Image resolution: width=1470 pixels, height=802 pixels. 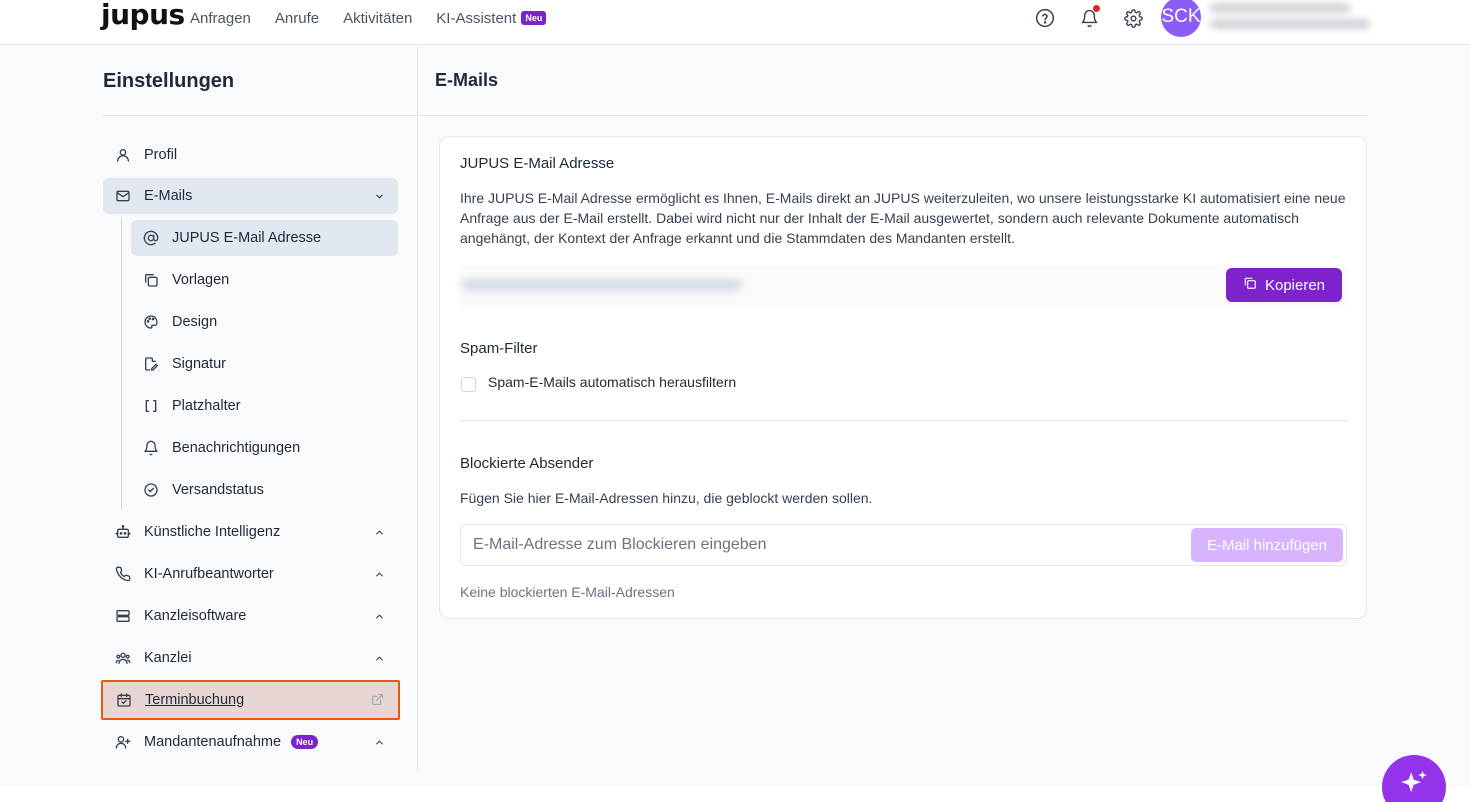 What do you see at coordinates (220, 18) in the screenshot?
I see `nav-anfragen: Anfragen` at bounding box center [220, 18].